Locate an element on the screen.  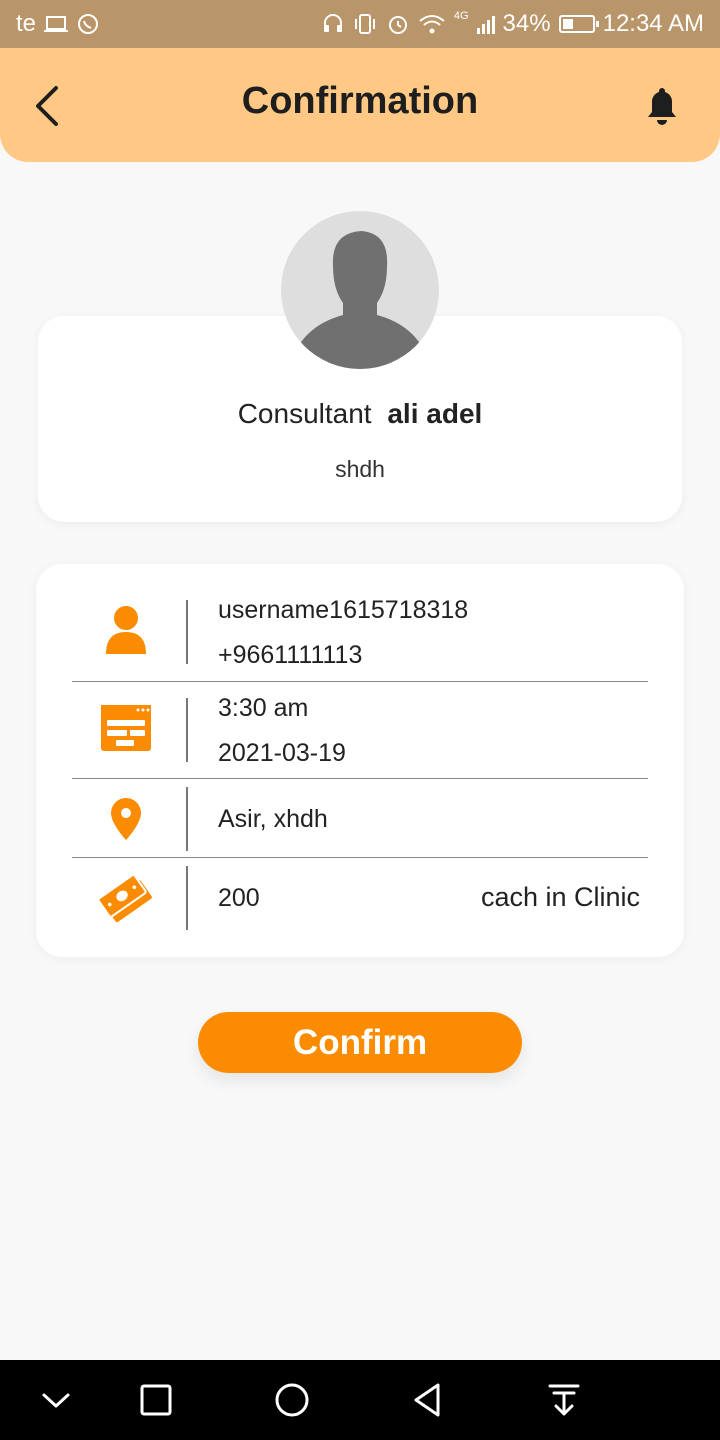
consultant-specialty: shdh is located at coordinates (360, 469).